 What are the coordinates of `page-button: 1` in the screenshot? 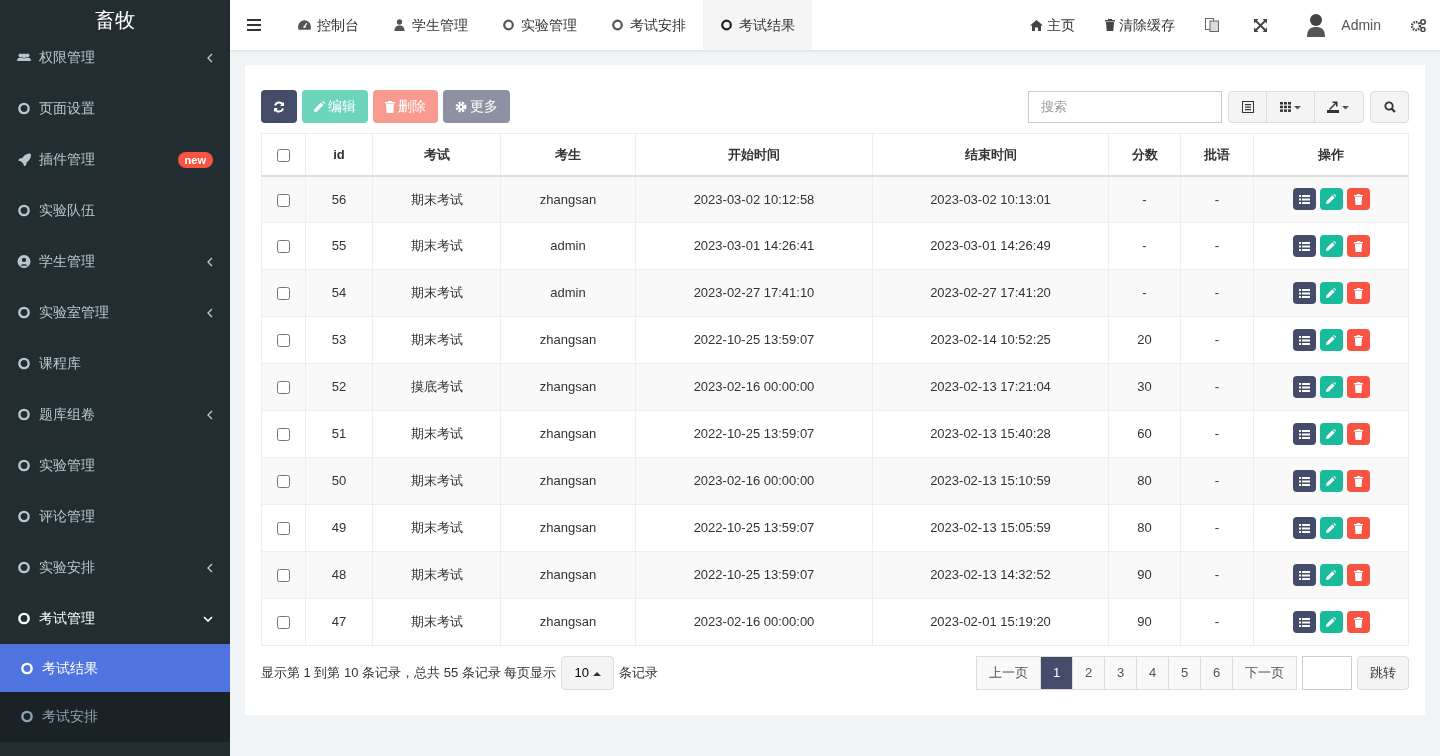 It's located at (1056, 673).